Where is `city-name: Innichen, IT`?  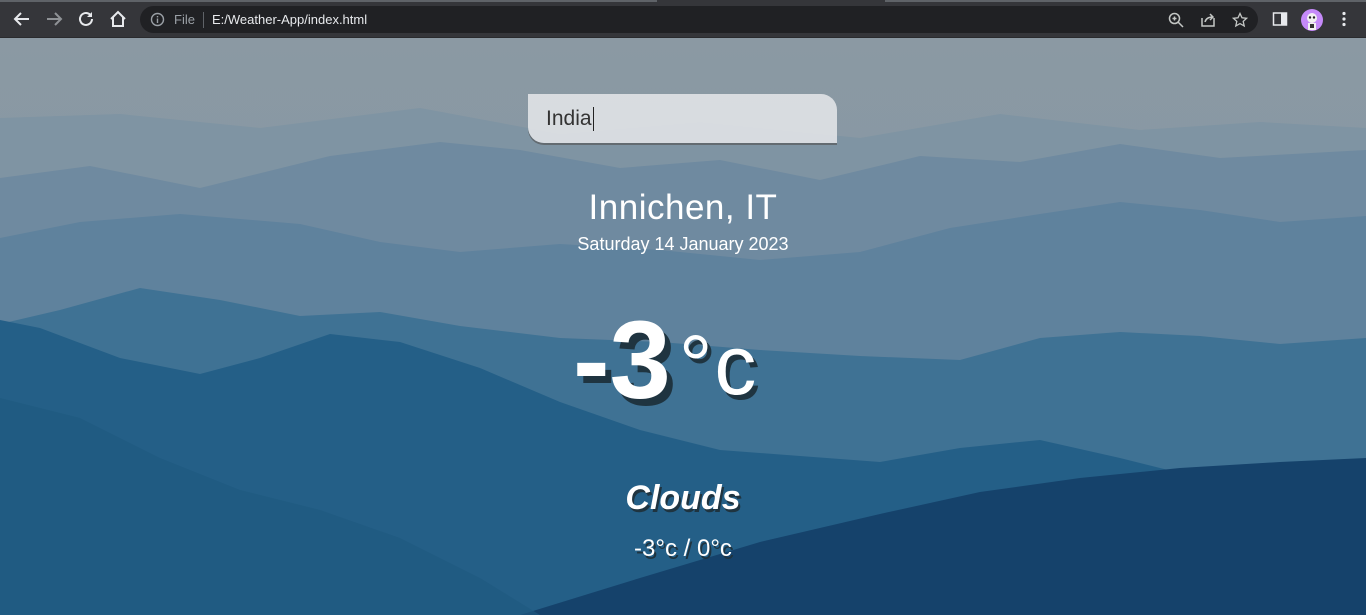 city-name: Innichen, IT is located at coordinates (683, 207).